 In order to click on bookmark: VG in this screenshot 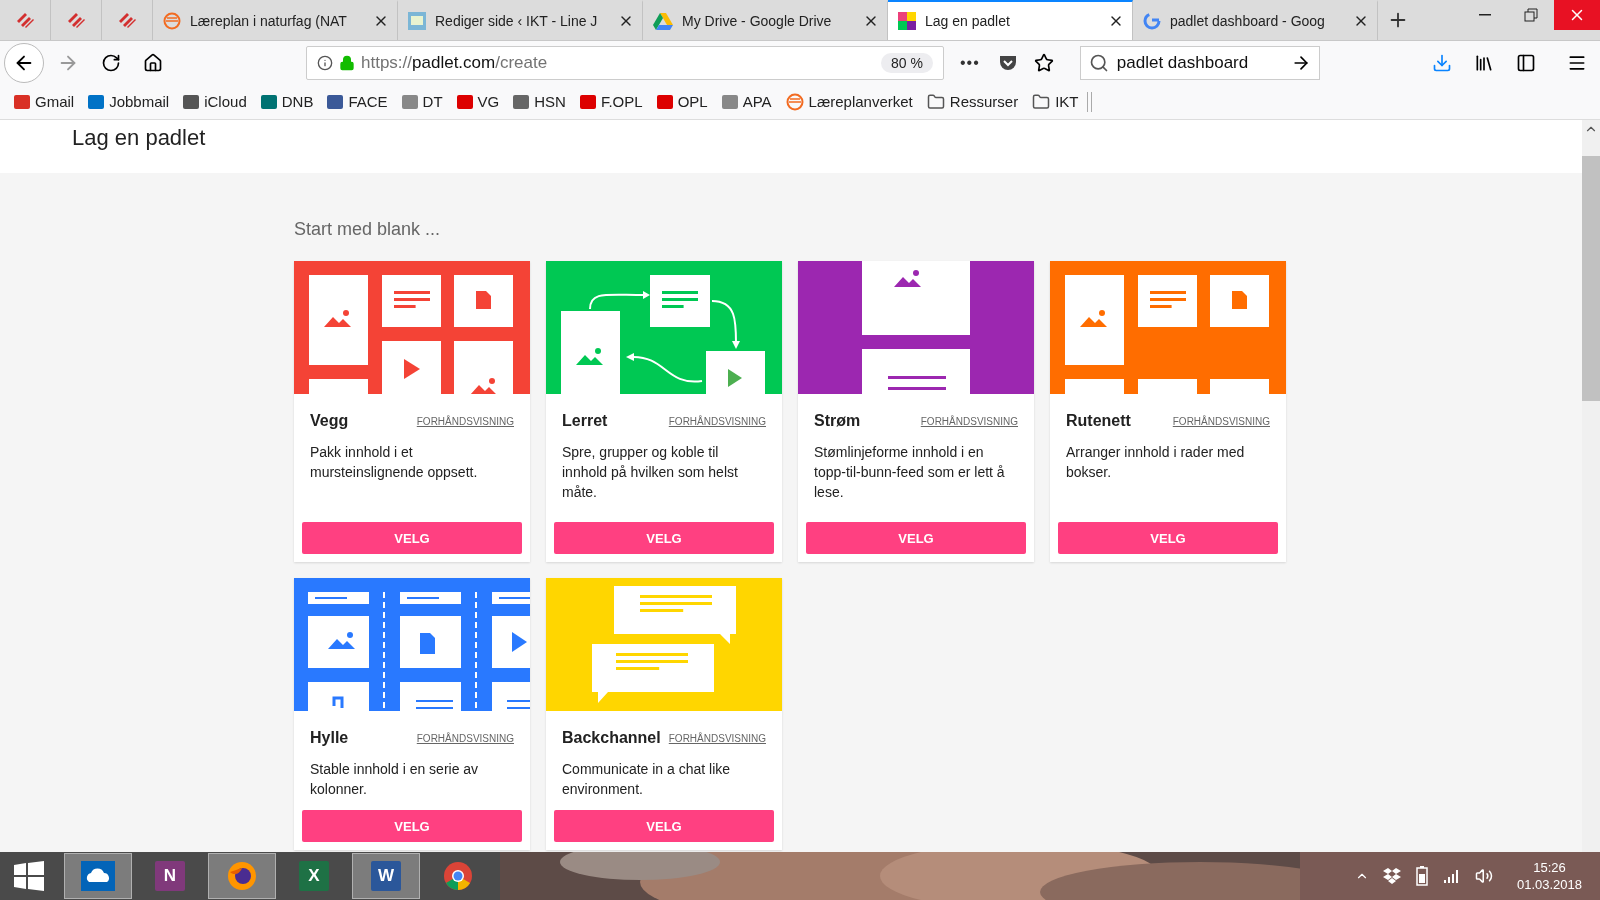, I will do `click(478, 101)`.